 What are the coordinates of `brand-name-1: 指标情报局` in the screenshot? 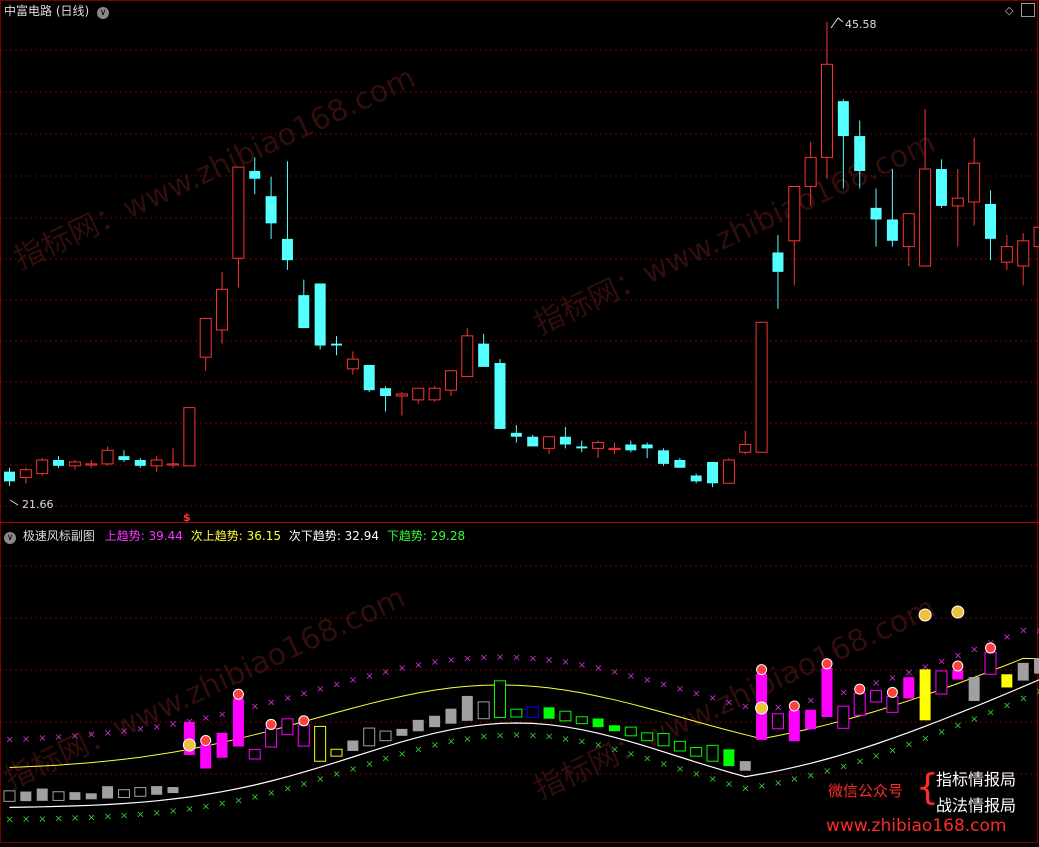 It's located at (976, 778).